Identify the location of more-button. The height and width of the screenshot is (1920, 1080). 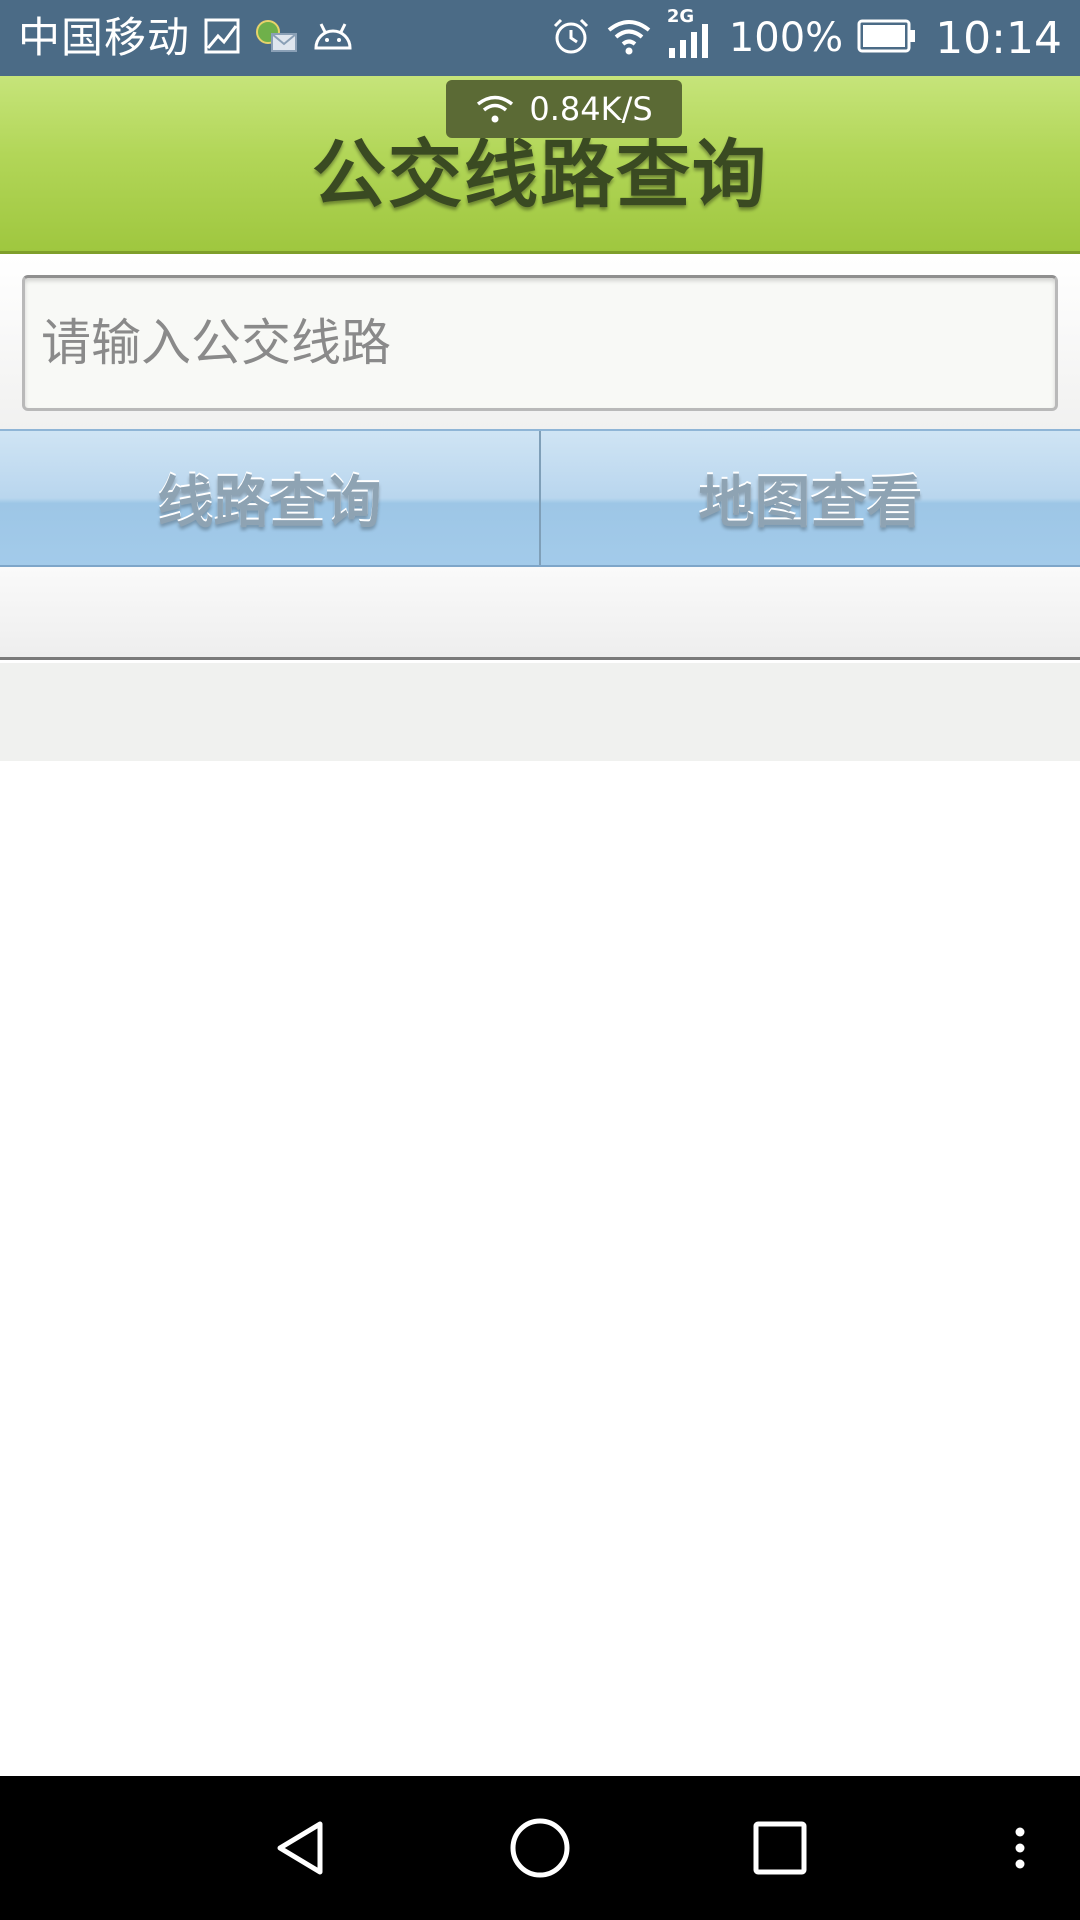
(1020, 1848).